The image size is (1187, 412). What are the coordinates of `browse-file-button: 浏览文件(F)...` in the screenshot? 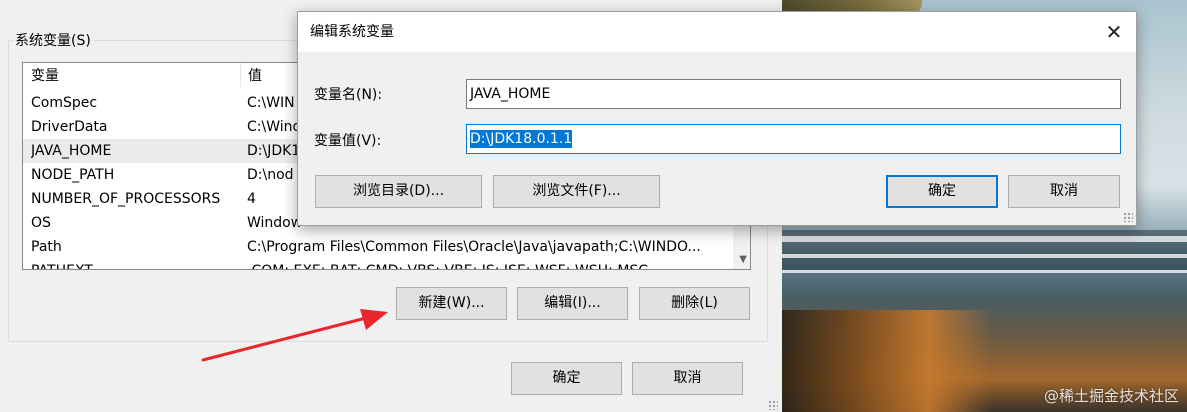 It's located at (576, 191).